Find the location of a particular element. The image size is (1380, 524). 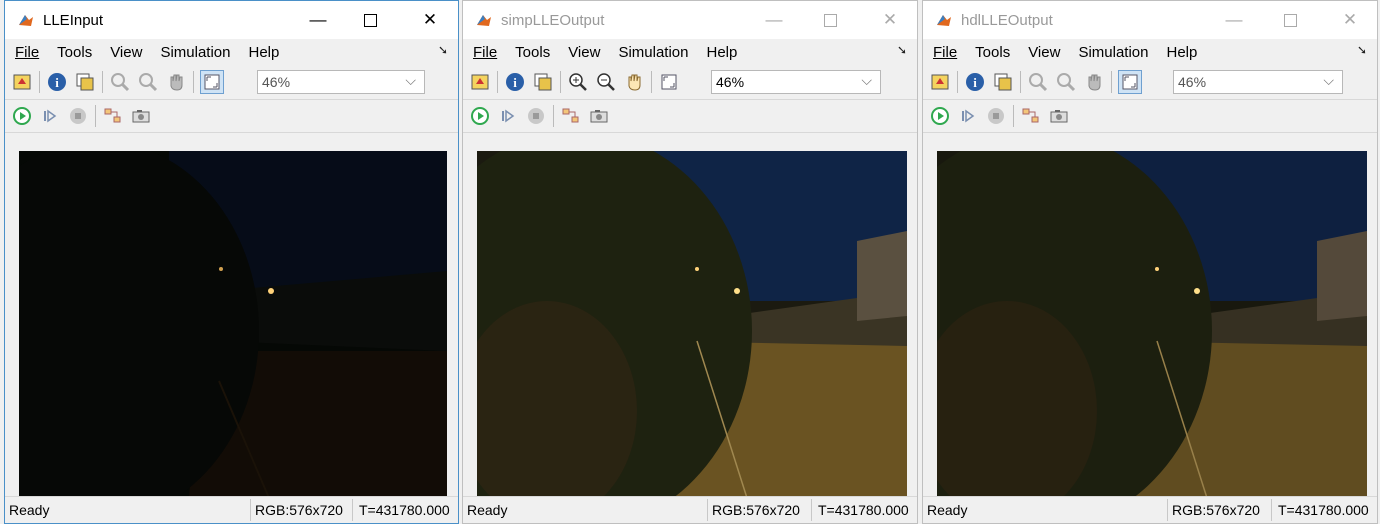

status-bar: Ready RGB:576x720 T=431780.000 is located at coordinates (1150, 509).